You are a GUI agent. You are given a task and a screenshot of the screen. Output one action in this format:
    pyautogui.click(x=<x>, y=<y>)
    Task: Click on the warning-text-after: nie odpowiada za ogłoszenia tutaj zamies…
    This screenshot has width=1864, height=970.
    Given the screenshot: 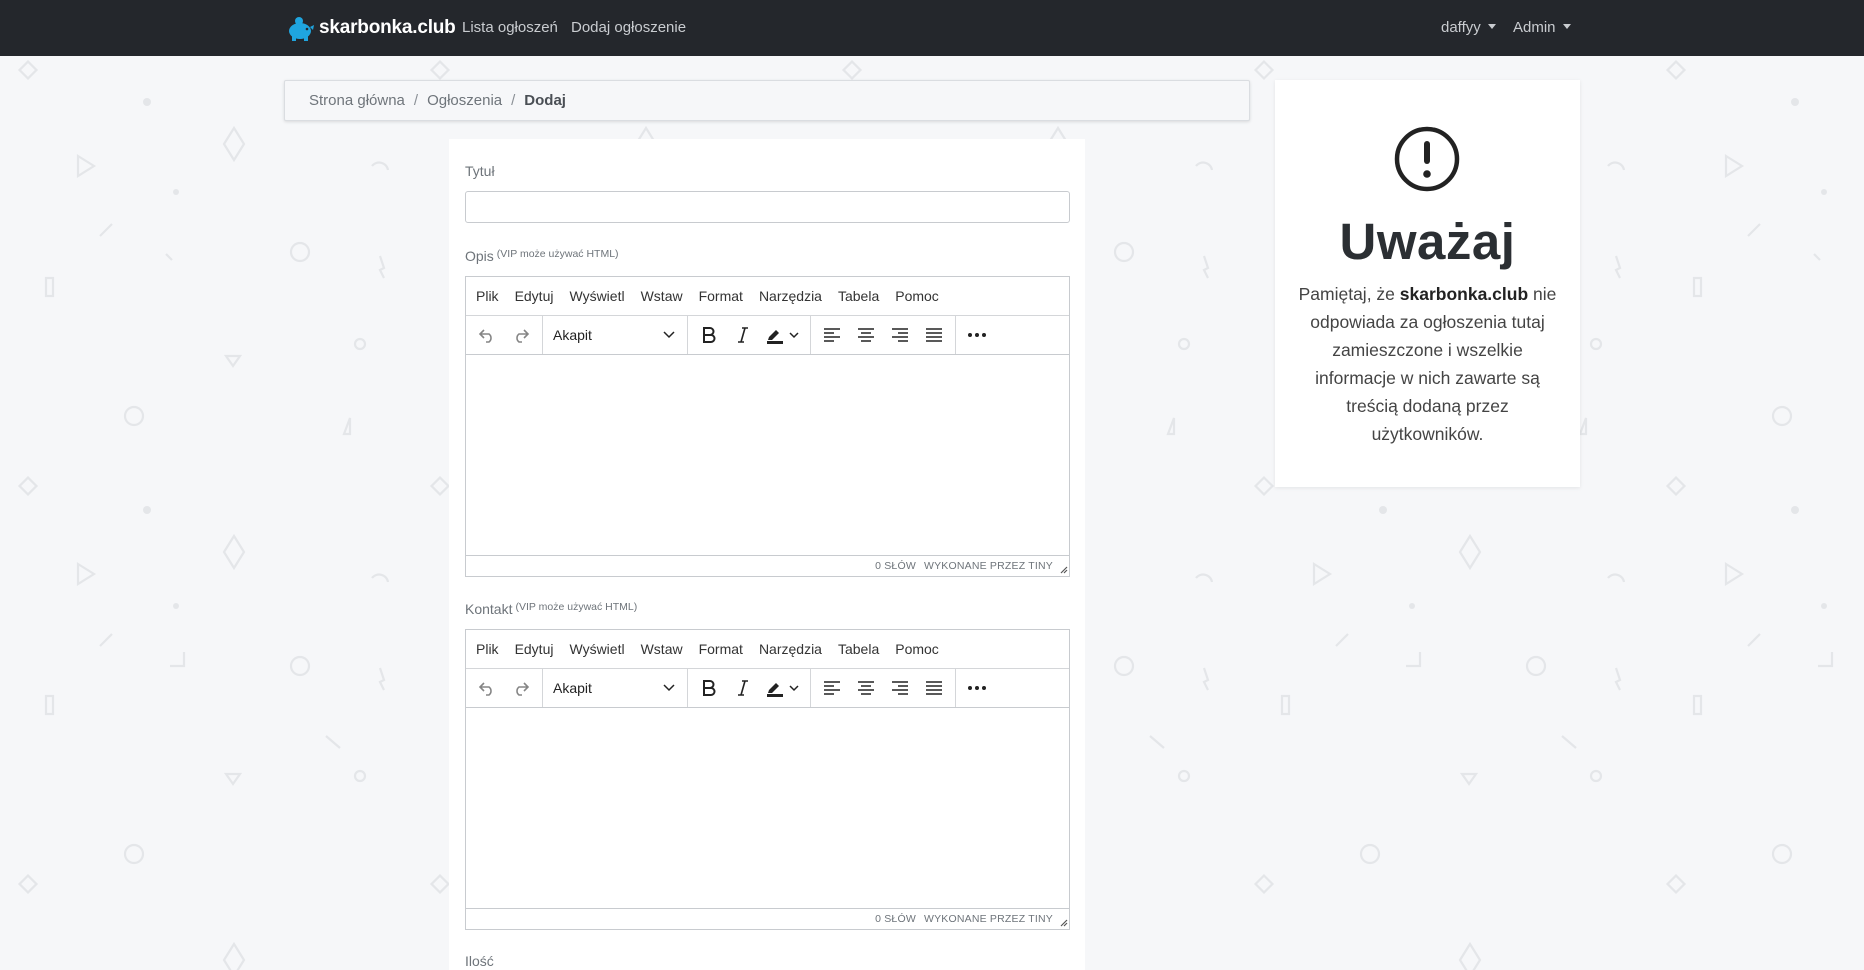 What is the action you would take?
    pyautogui.click(x=1433, y=364)
    